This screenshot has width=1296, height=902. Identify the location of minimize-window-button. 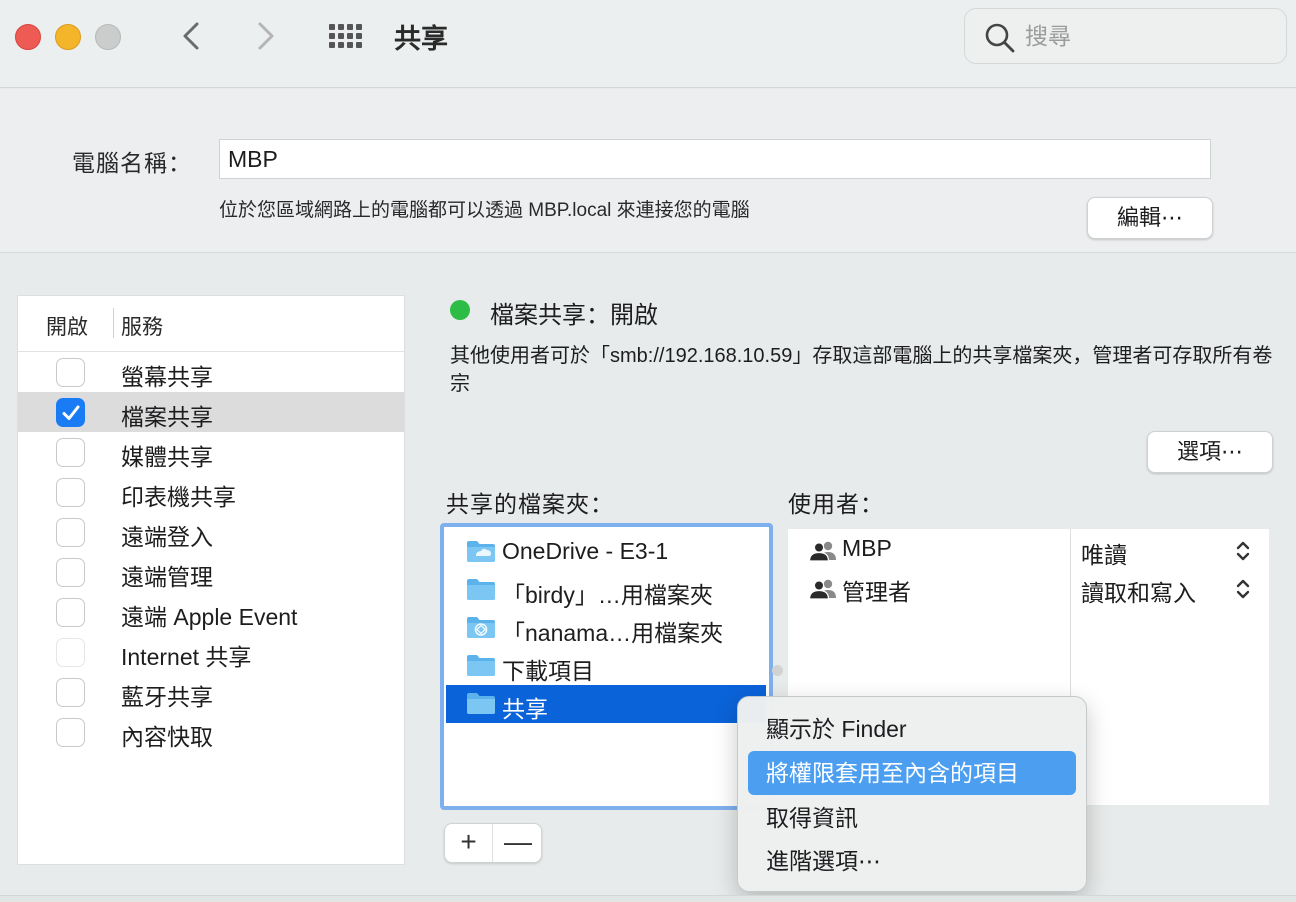
(68, 37).